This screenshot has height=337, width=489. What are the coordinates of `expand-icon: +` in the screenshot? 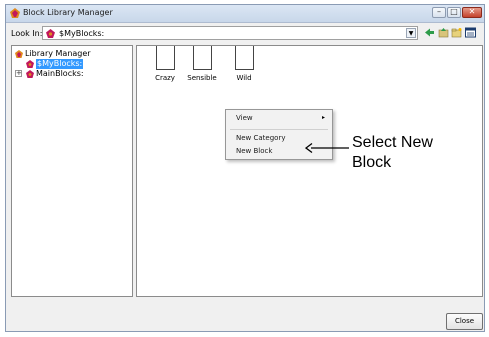 It's located at (18, 73).